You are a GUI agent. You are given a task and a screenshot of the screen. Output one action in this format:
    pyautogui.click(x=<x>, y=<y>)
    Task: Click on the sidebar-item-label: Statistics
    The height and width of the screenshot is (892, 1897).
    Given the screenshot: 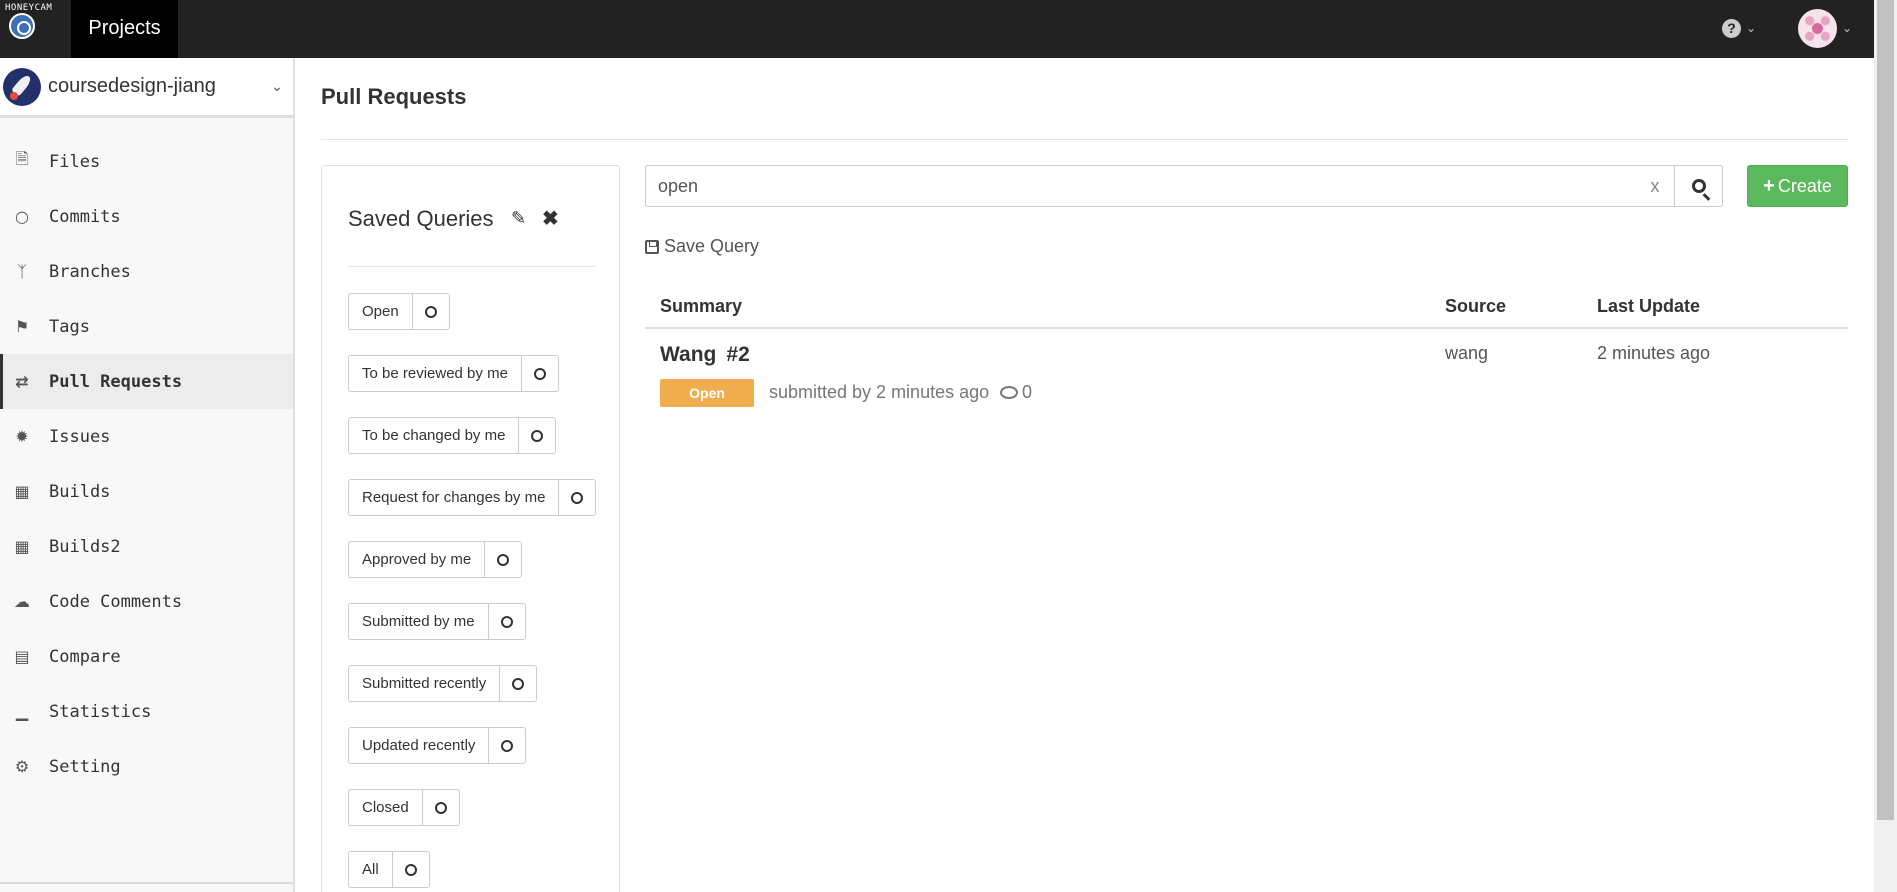 What is the action you would take?
    pyautogui.click(x=100, y=711)
    